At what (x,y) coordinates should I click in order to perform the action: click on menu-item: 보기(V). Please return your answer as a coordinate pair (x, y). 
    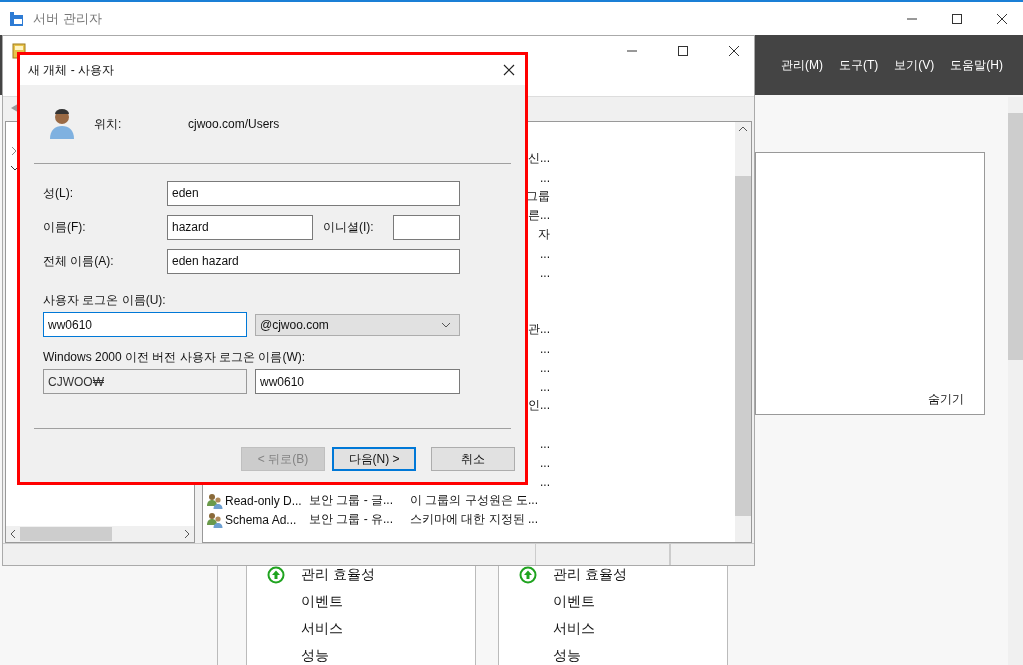
    Looking at the image, I should click on (914, 65).